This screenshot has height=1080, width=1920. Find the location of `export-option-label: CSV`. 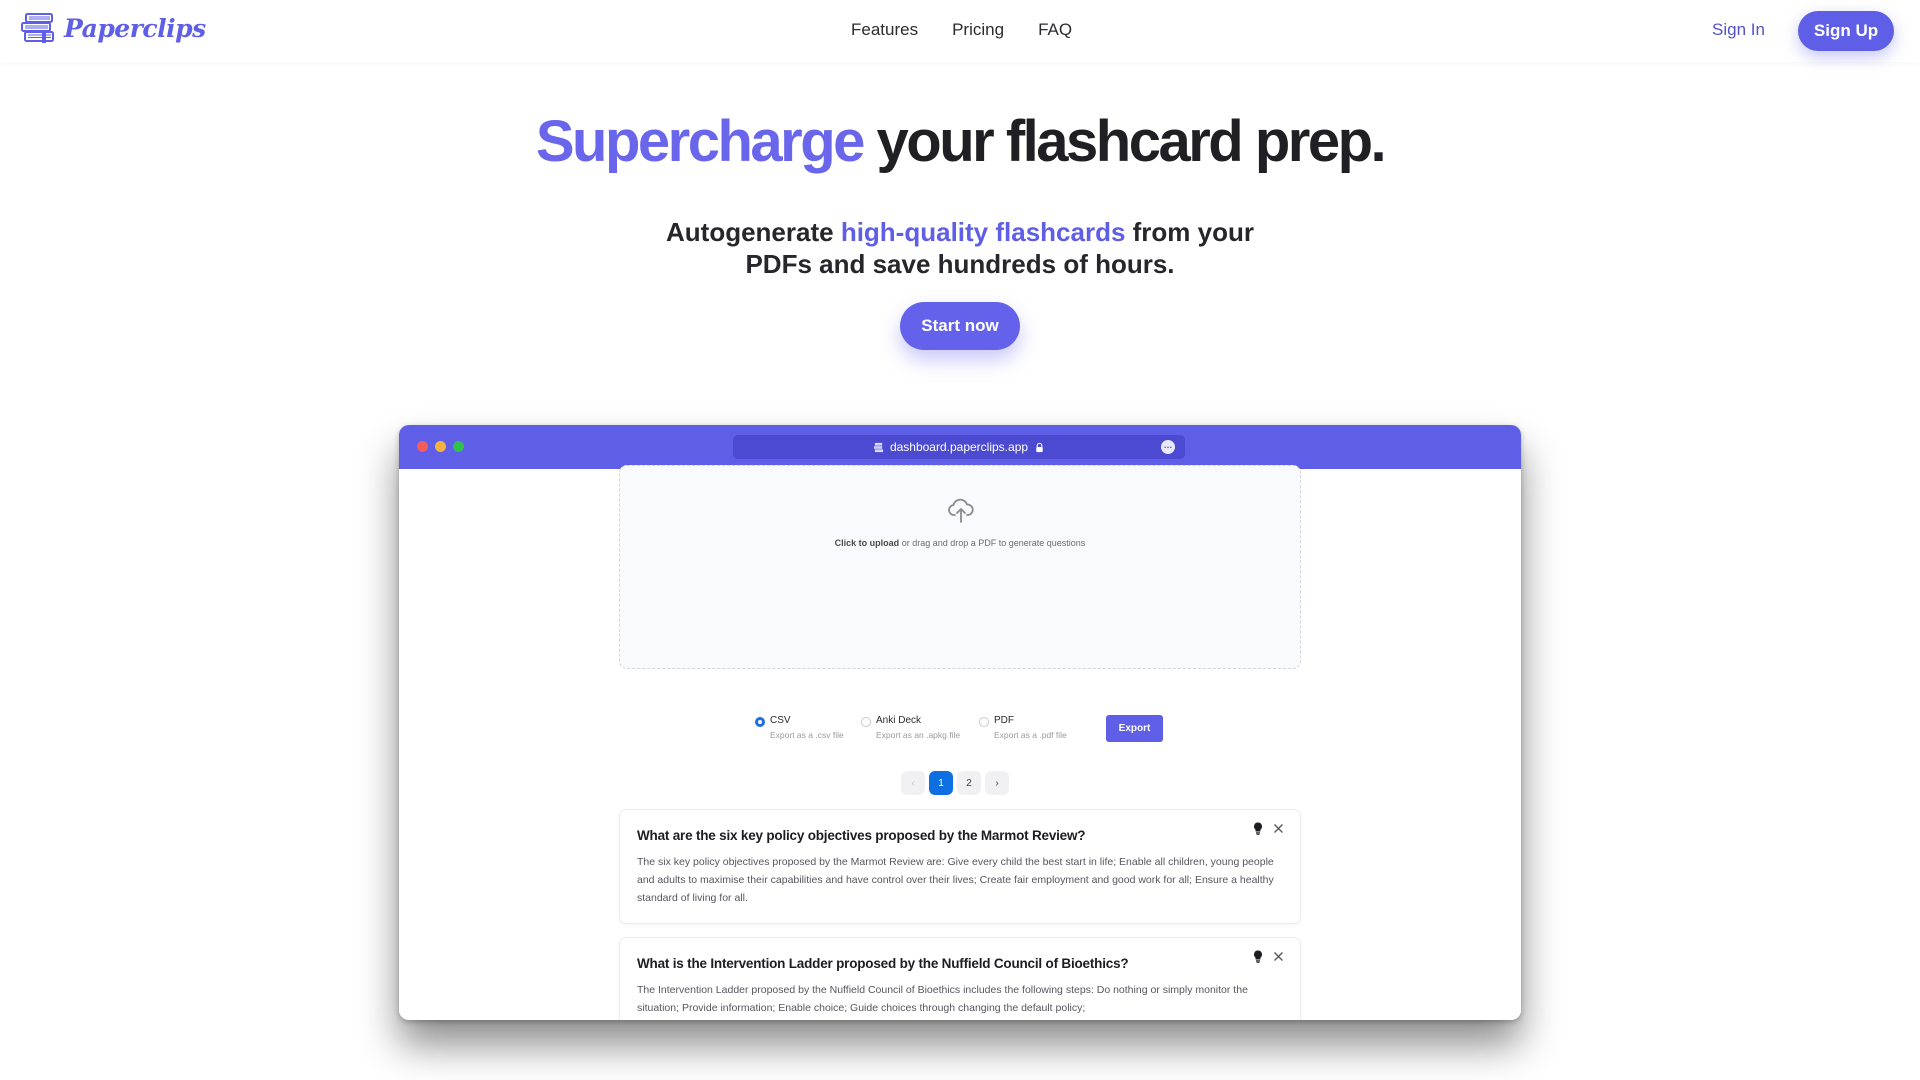

export-option-label: CSV is located at coordinates (780, 720).